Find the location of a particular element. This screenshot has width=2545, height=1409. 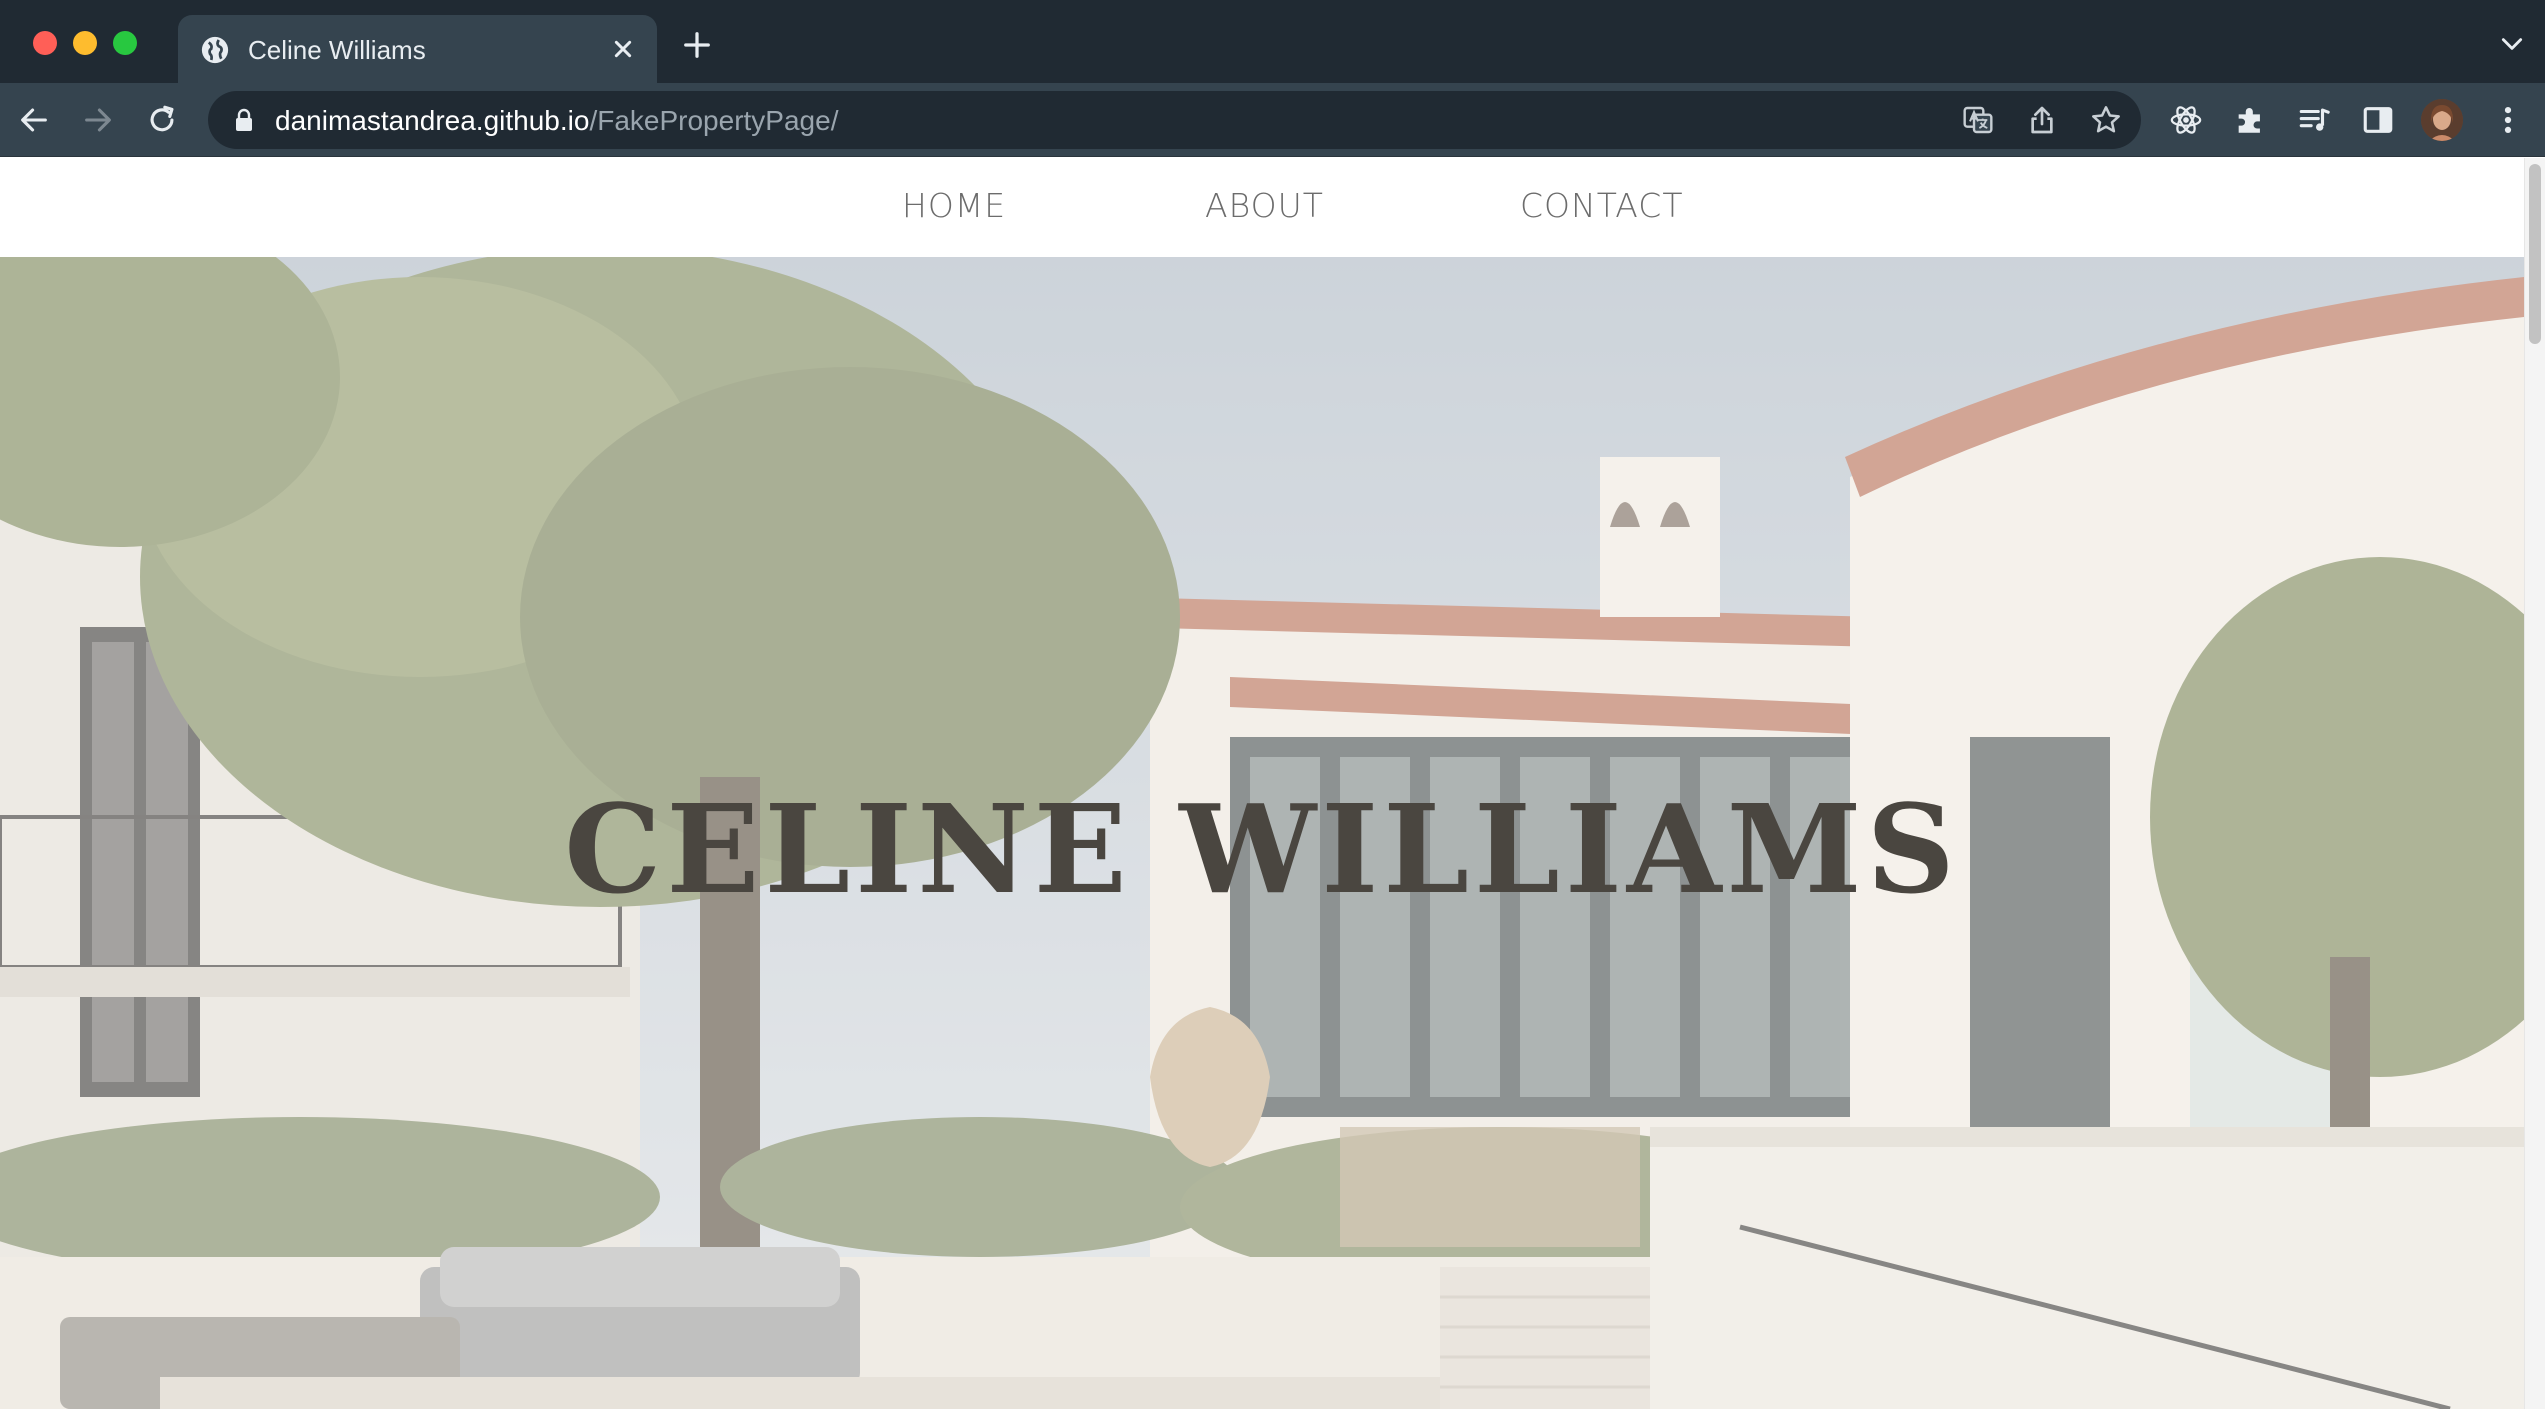

site-nav: HOME ABOUT CONTACT is located at coordinates (1262, 207).